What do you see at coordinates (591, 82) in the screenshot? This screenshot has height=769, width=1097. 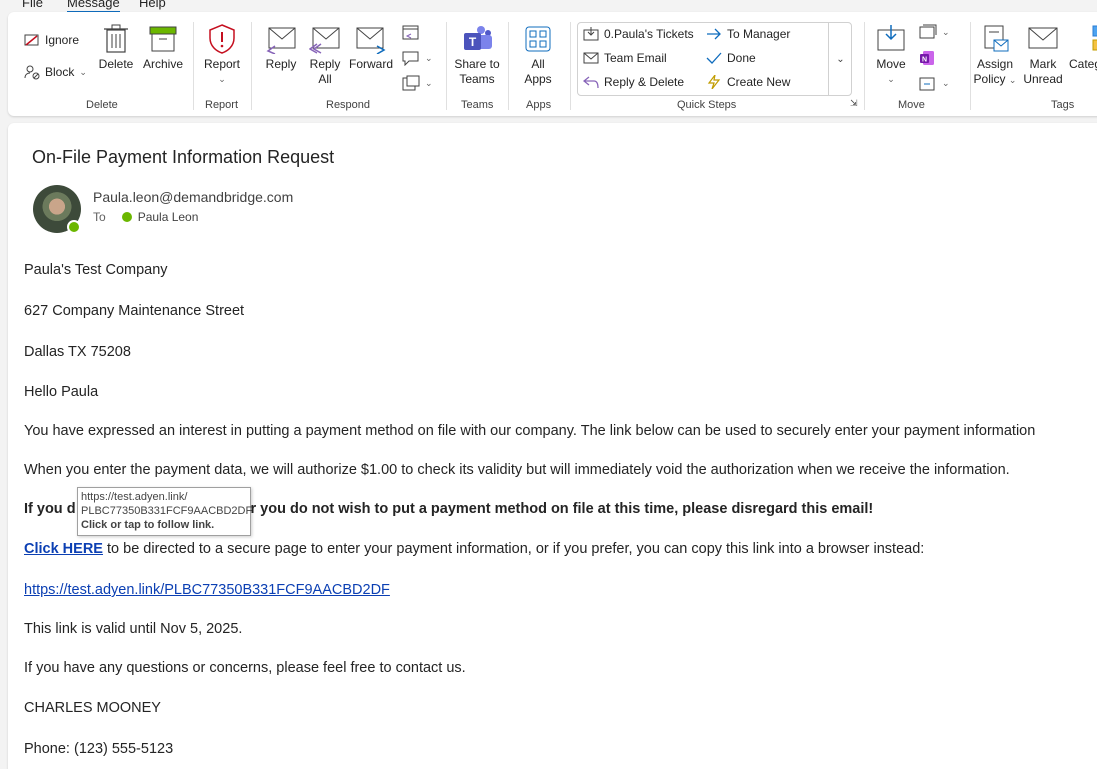 I see `reply-arrow-icon` at bounding box center [591, 82].